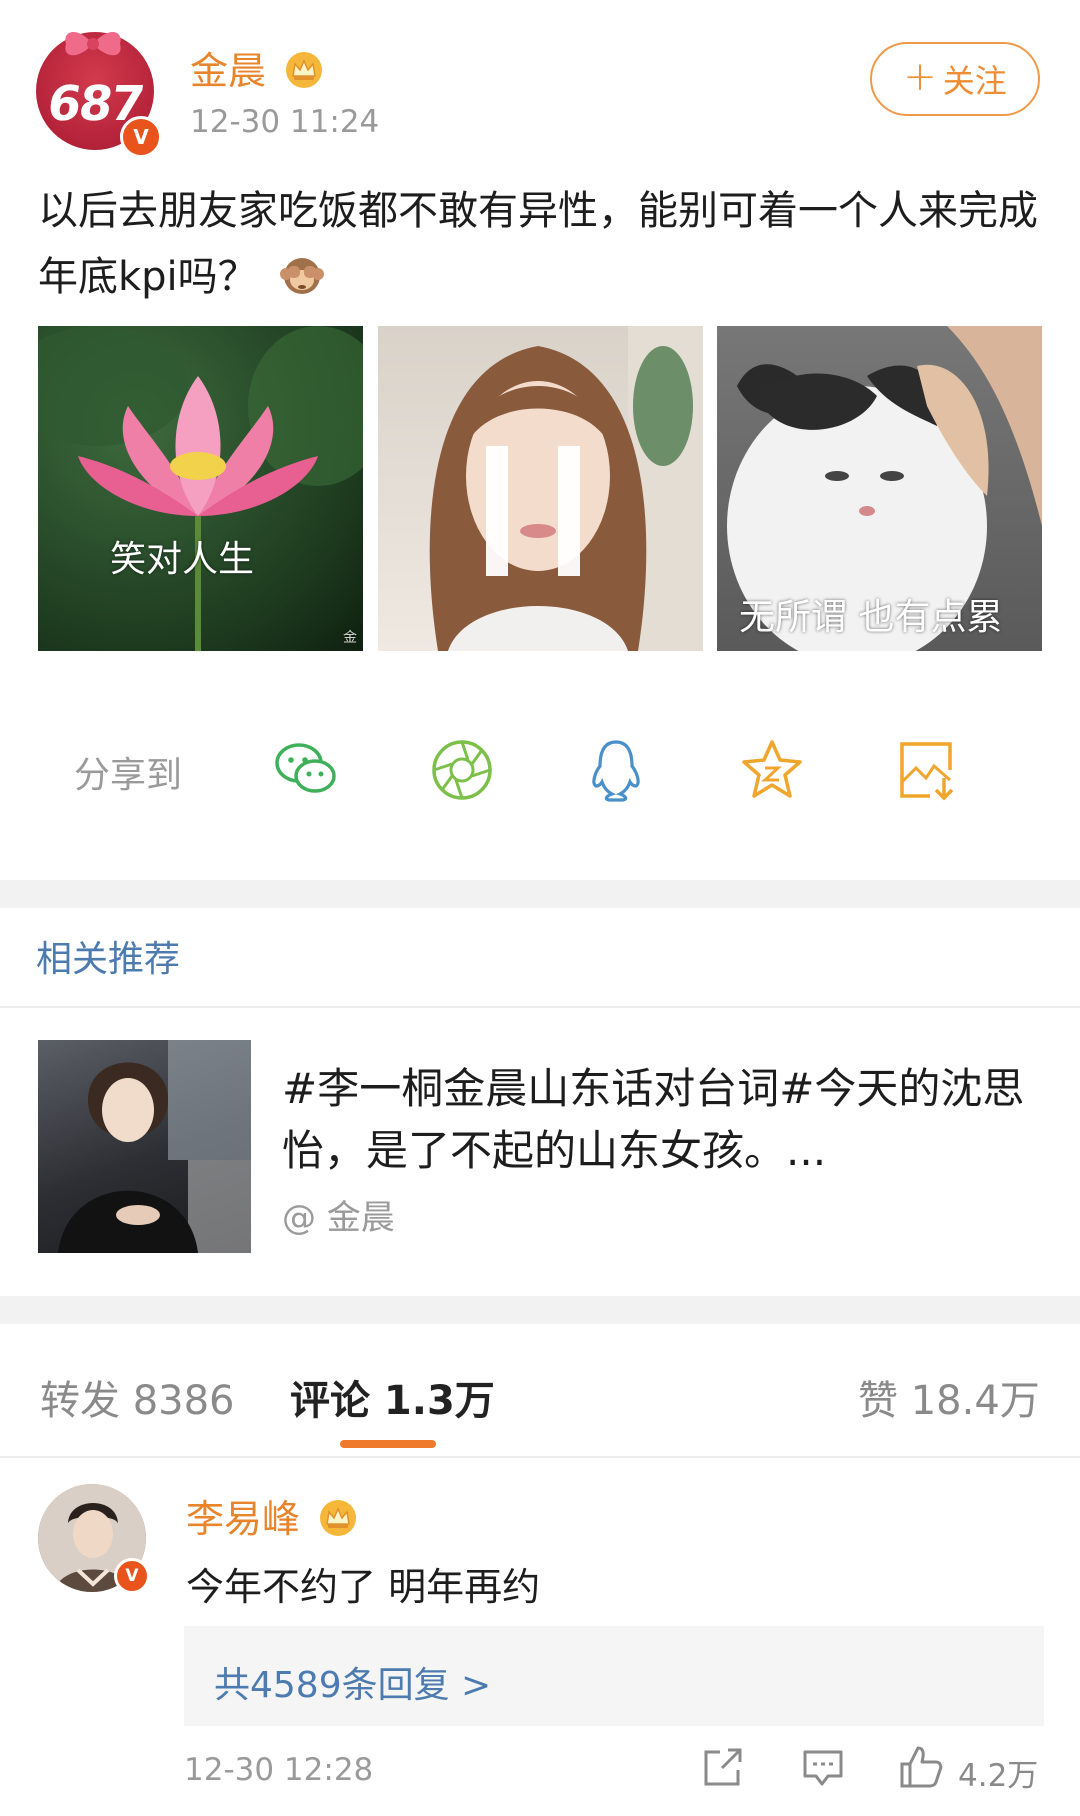 This screenshot has width=1080, height=1816. I want to click on post-image-cat: 无所谓 也有点累, so click(879, 488).